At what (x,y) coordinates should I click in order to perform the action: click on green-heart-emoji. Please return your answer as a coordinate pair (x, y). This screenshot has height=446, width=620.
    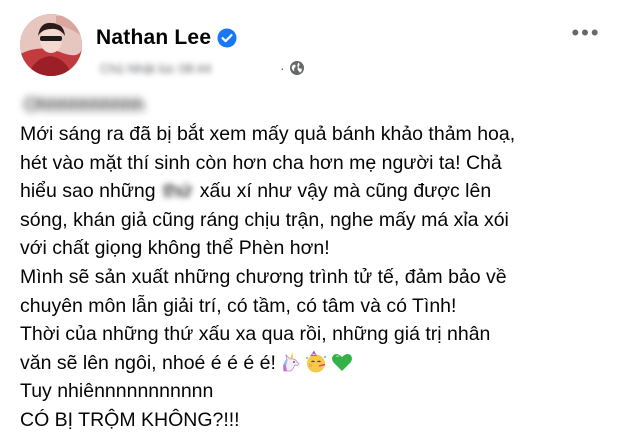
    Looking at the image, I should click on (342, 362).